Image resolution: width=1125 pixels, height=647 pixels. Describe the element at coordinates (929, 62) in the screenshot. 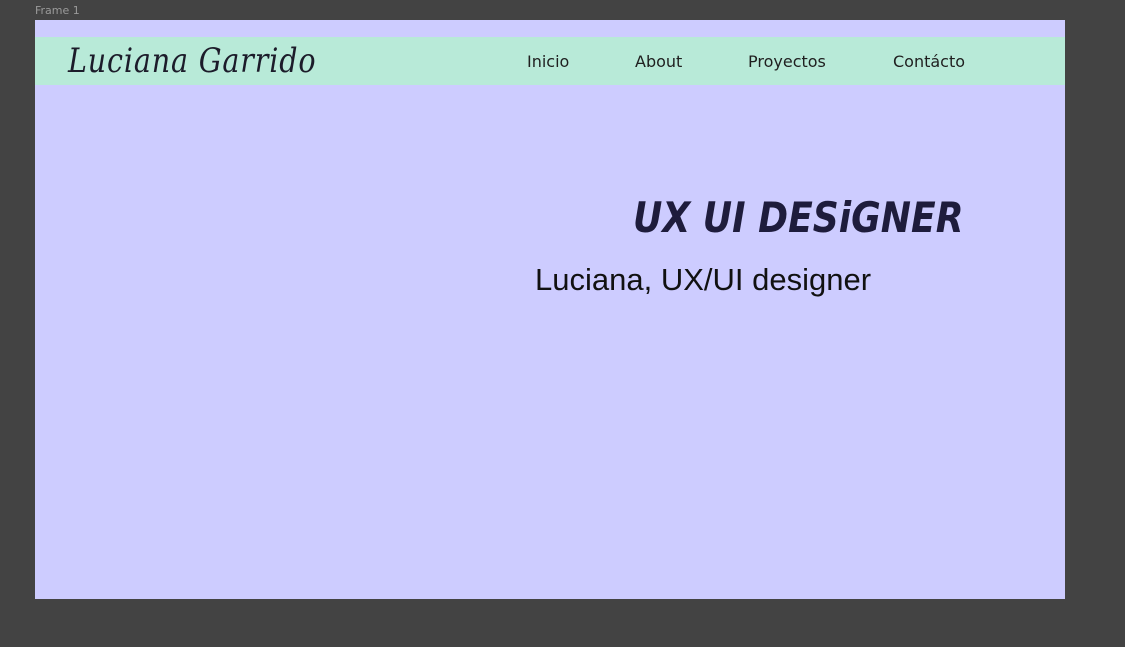

I see `nav-item-contacto: Contácto` at that location.